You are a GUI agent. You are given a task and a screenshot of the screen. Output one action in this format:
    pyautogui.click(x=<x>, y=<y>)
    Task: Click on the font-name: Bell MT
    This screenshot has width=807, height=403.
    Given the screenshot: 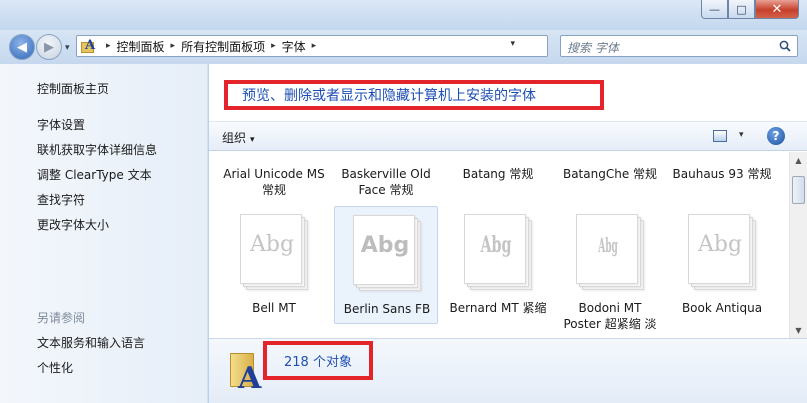 What is the action you would take?
    pyautogui.click(x=274, y=308)
    